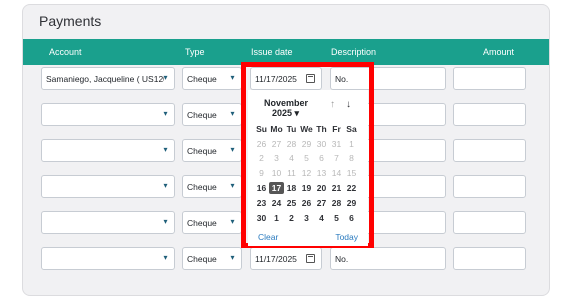  Describe the element at coordinates (348, 104) in the screenshot. I see `arrow-down-icon: ↓` at that location.